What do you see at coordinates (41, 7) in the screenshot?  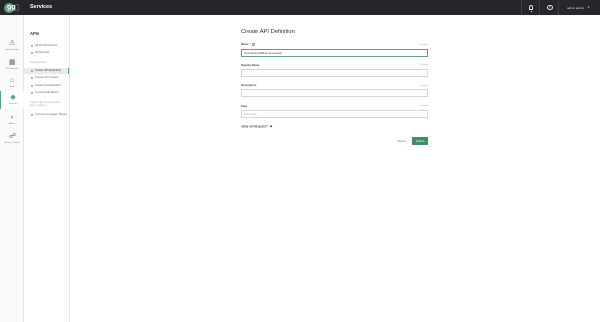 I see `page-title: Services` at bounding box center [41, 7].